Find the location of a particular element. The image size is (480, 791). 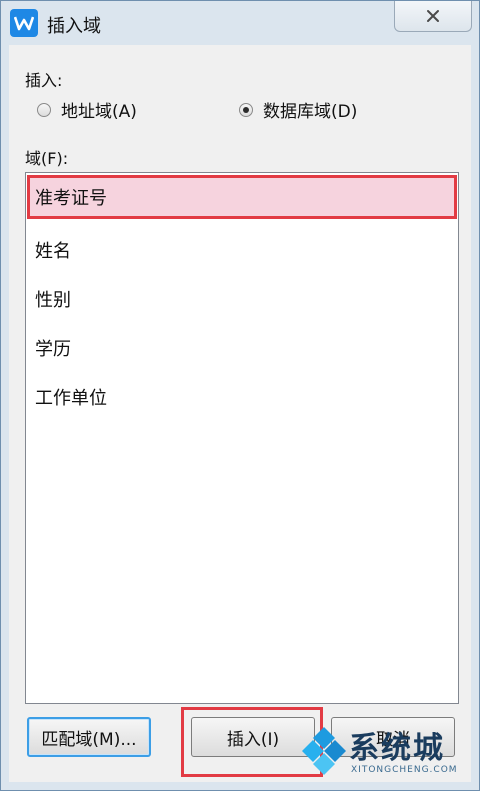

fields-label: 域(F): is located at coordinates (47, 158).